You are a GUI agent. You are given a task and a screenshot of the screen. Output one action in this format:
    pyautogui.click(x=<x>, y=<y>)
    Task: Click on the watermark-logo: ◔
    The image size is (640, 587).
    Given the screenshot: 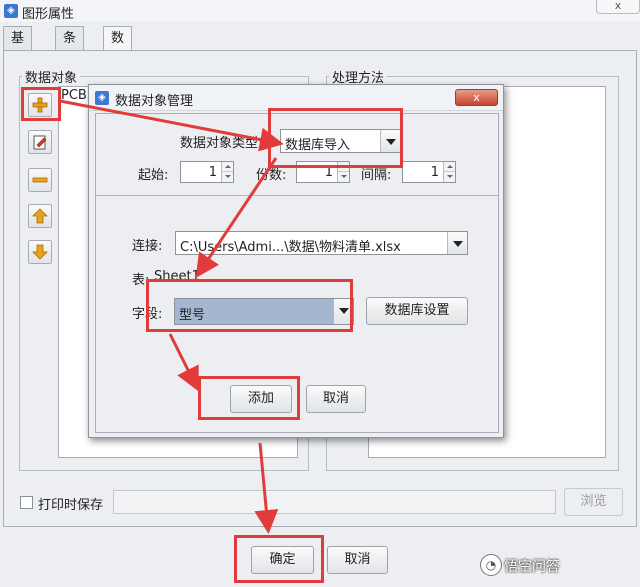 What is the action you would take?
    pyautogui.click(x=491, y=565)
    